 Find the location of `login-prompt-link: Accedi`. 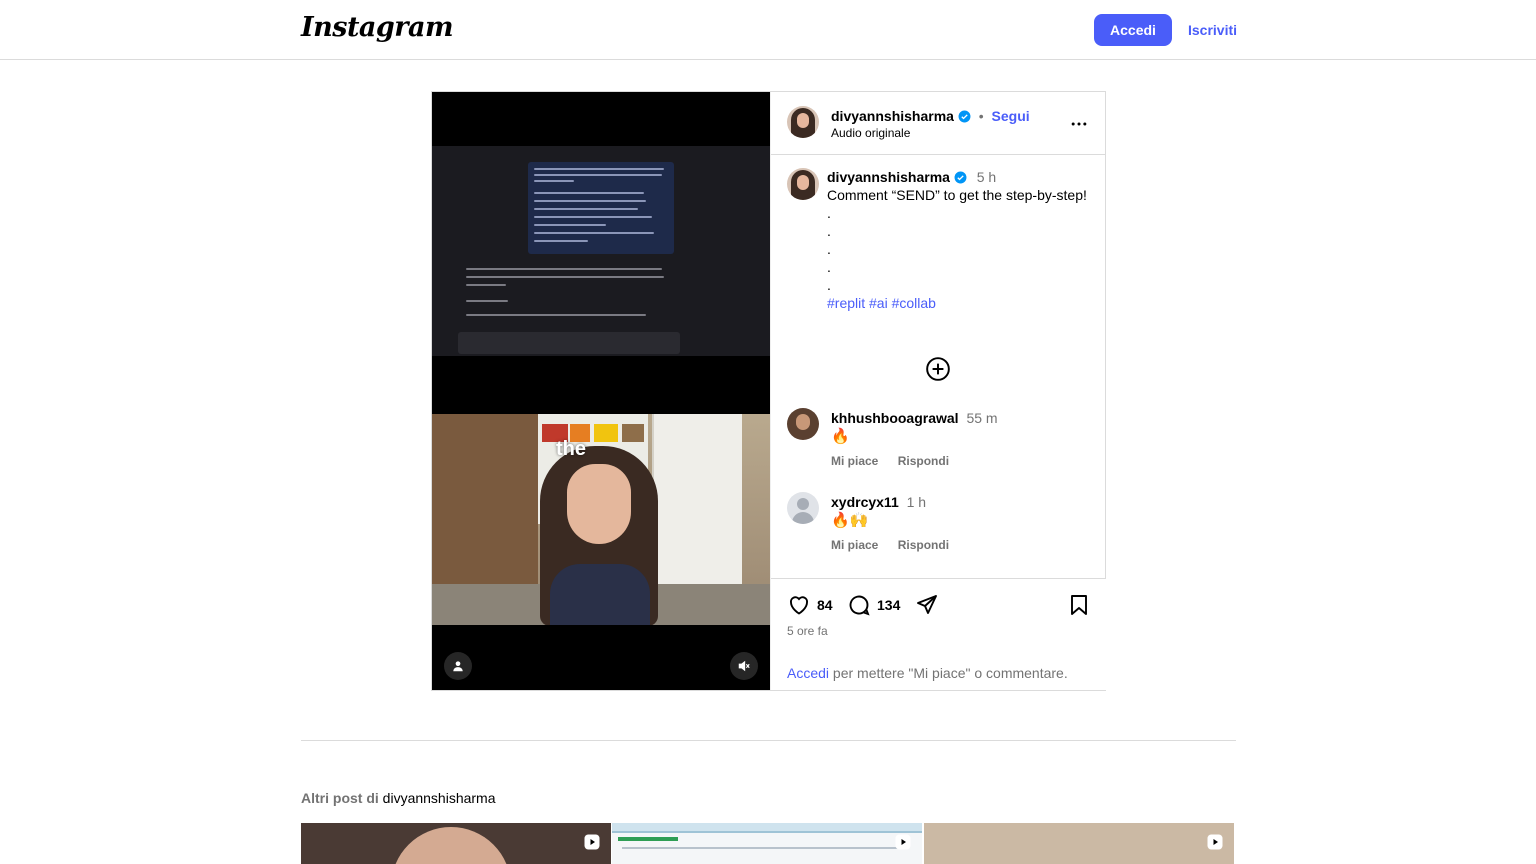

login-prompt-link: Accedi is located at coordinates (808, 673).